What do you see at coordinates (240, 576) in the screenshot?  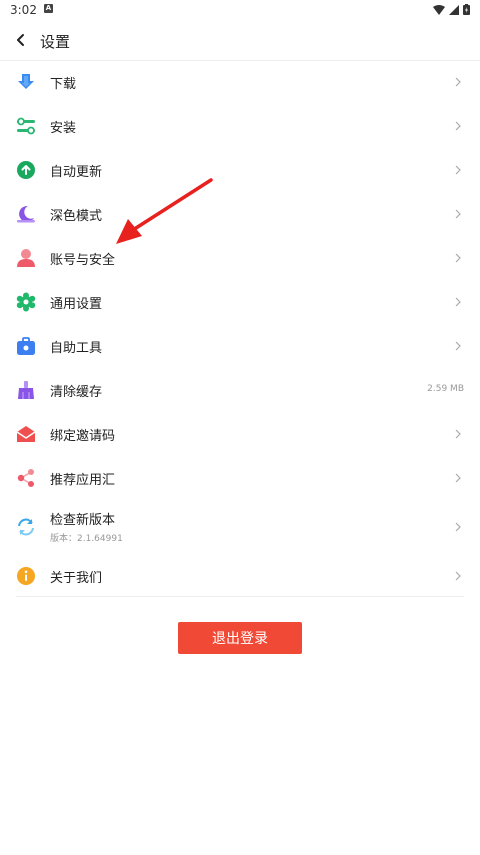 I see `settings-row-about-us: 关于我们` at bounding box center [240, 576].